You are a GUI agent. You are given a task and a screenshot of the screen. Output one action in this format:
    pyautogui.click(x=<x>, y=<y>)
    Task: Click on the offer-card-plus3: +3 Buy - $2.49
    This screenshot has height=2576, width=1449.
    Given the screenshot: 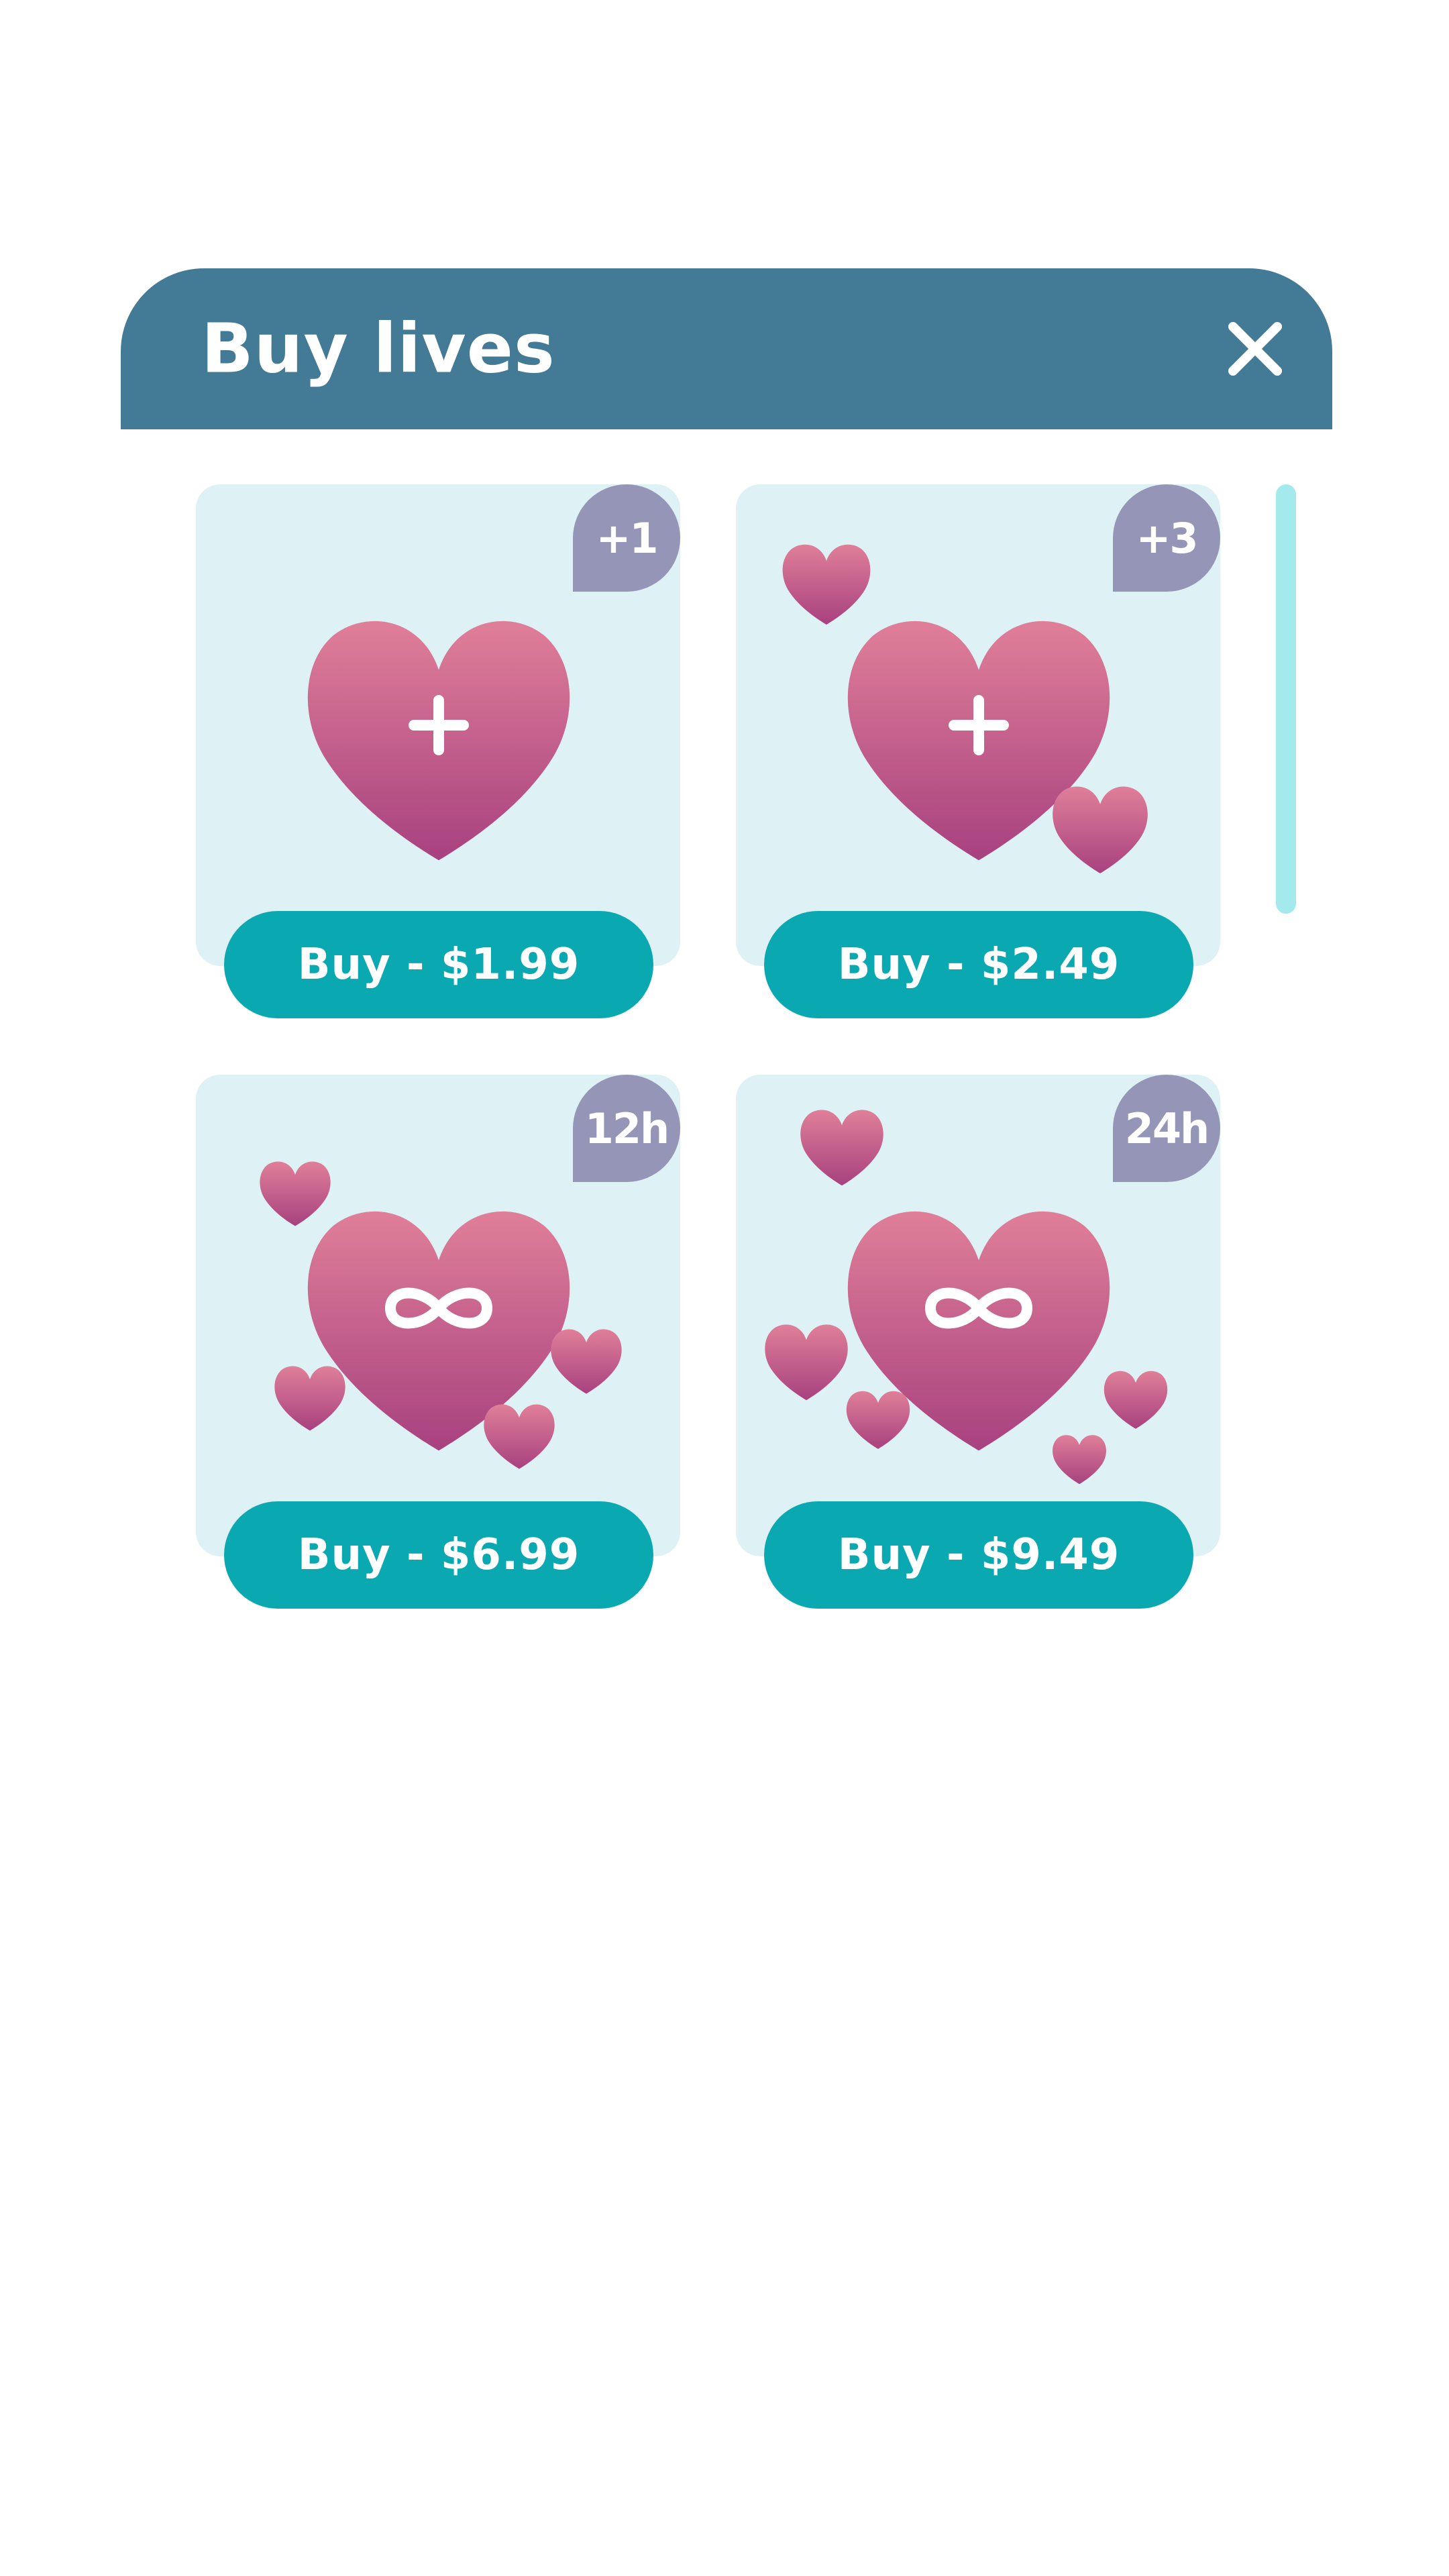 What is the action you would take?
    pyautogui.click(x=978, y=751)
    